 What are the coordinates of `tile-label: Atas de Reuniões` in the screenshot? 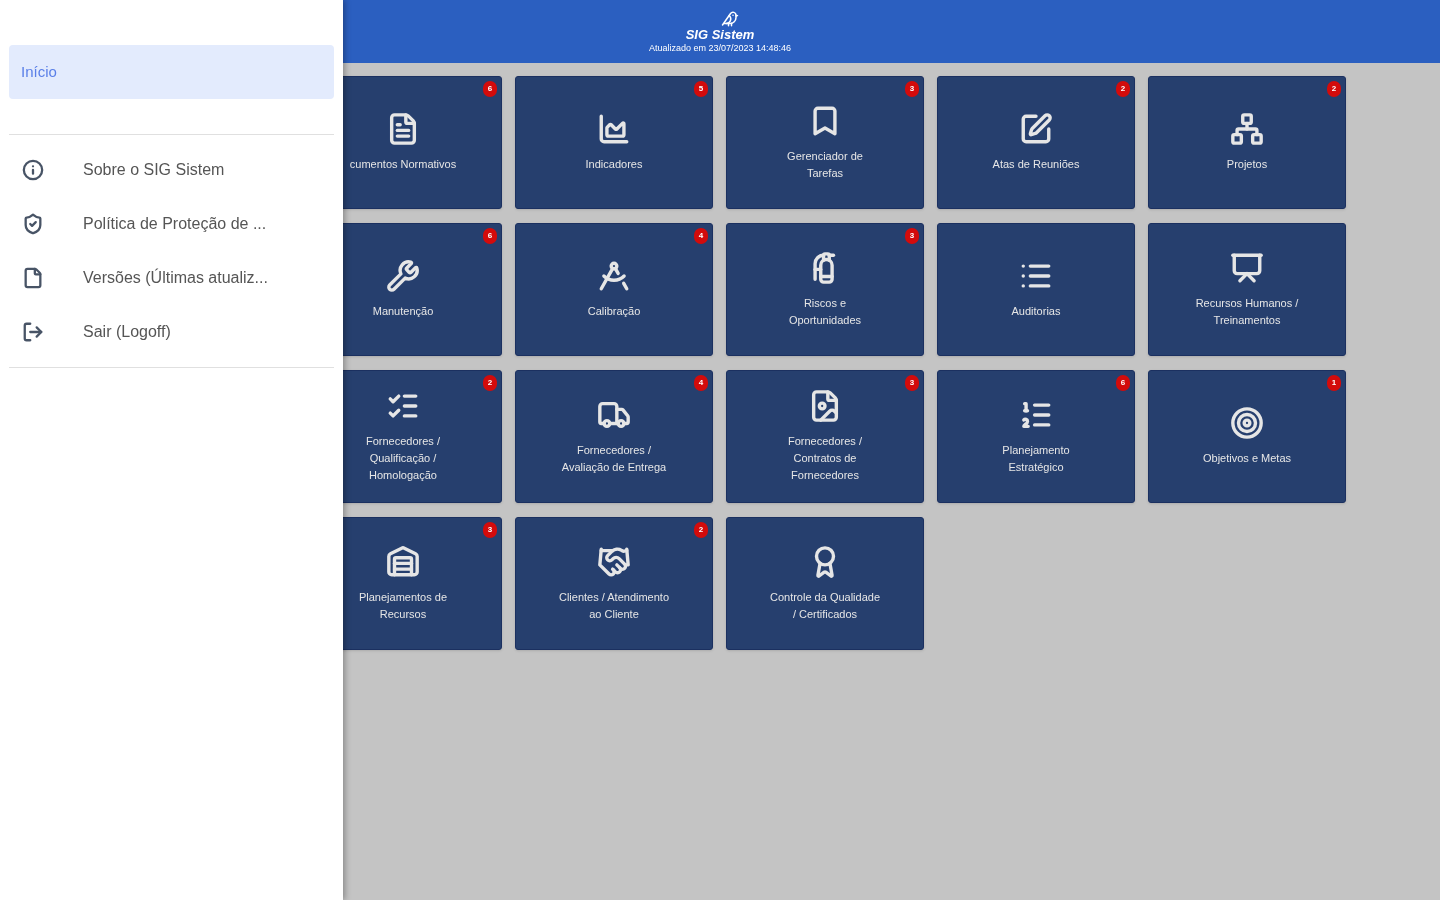 It's located at (1036, 164).